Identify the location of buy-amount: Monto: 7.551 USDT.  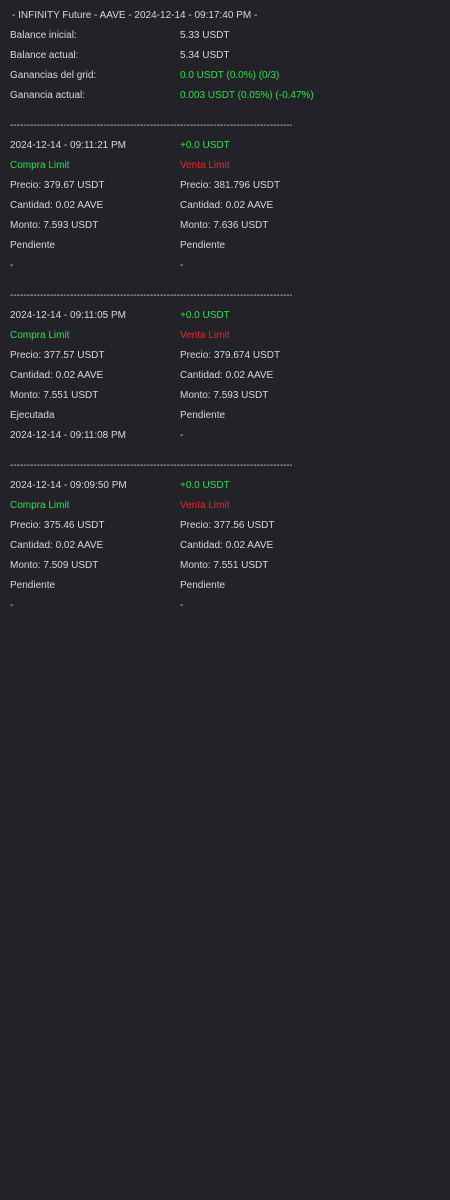
(54, 395).